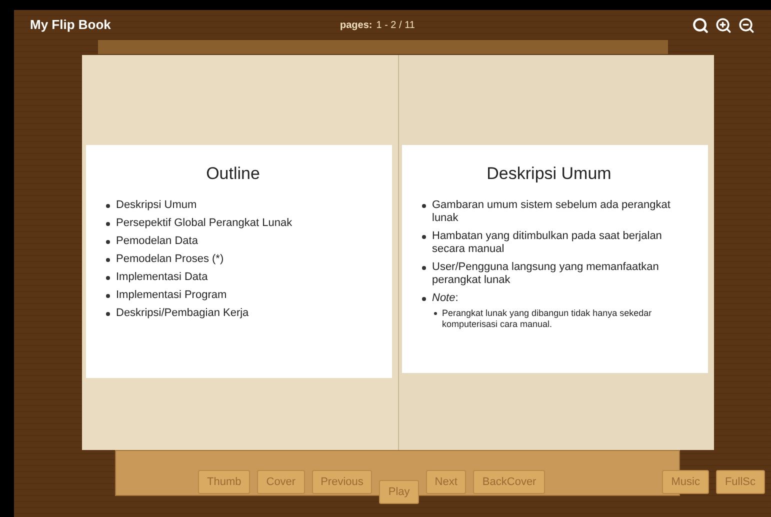 Image resolution: width=771 pixels, height=517 pixels. Describe the element at coordinates (549, 174) in the screenshot. I see `slide-heading: Deskripsi Umum` at that location.